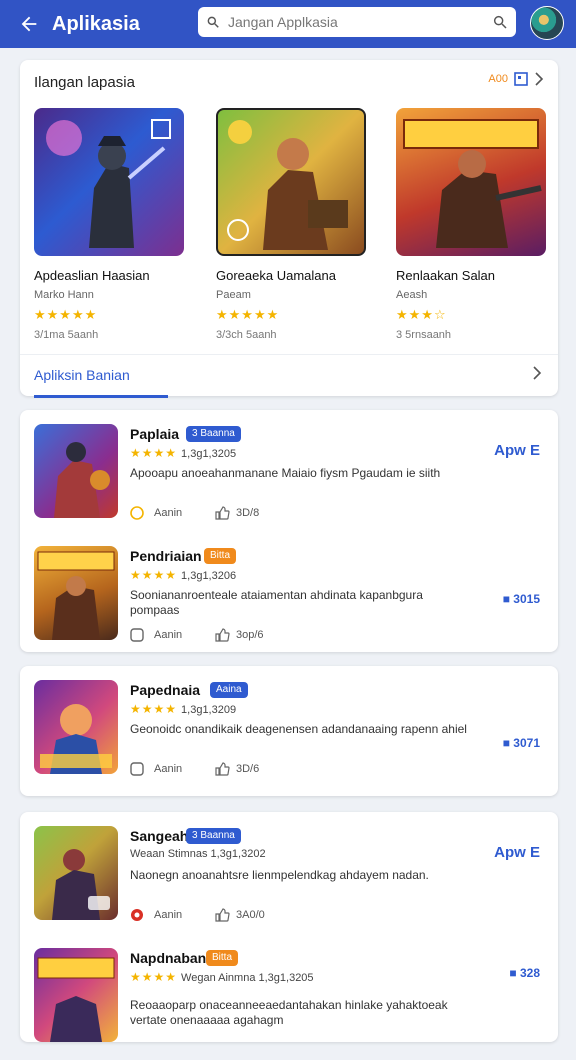 Image resolution: width=576 pixels, height=1060 pixels. I want to click on app-name: Napdnaban, so click(168, 958).